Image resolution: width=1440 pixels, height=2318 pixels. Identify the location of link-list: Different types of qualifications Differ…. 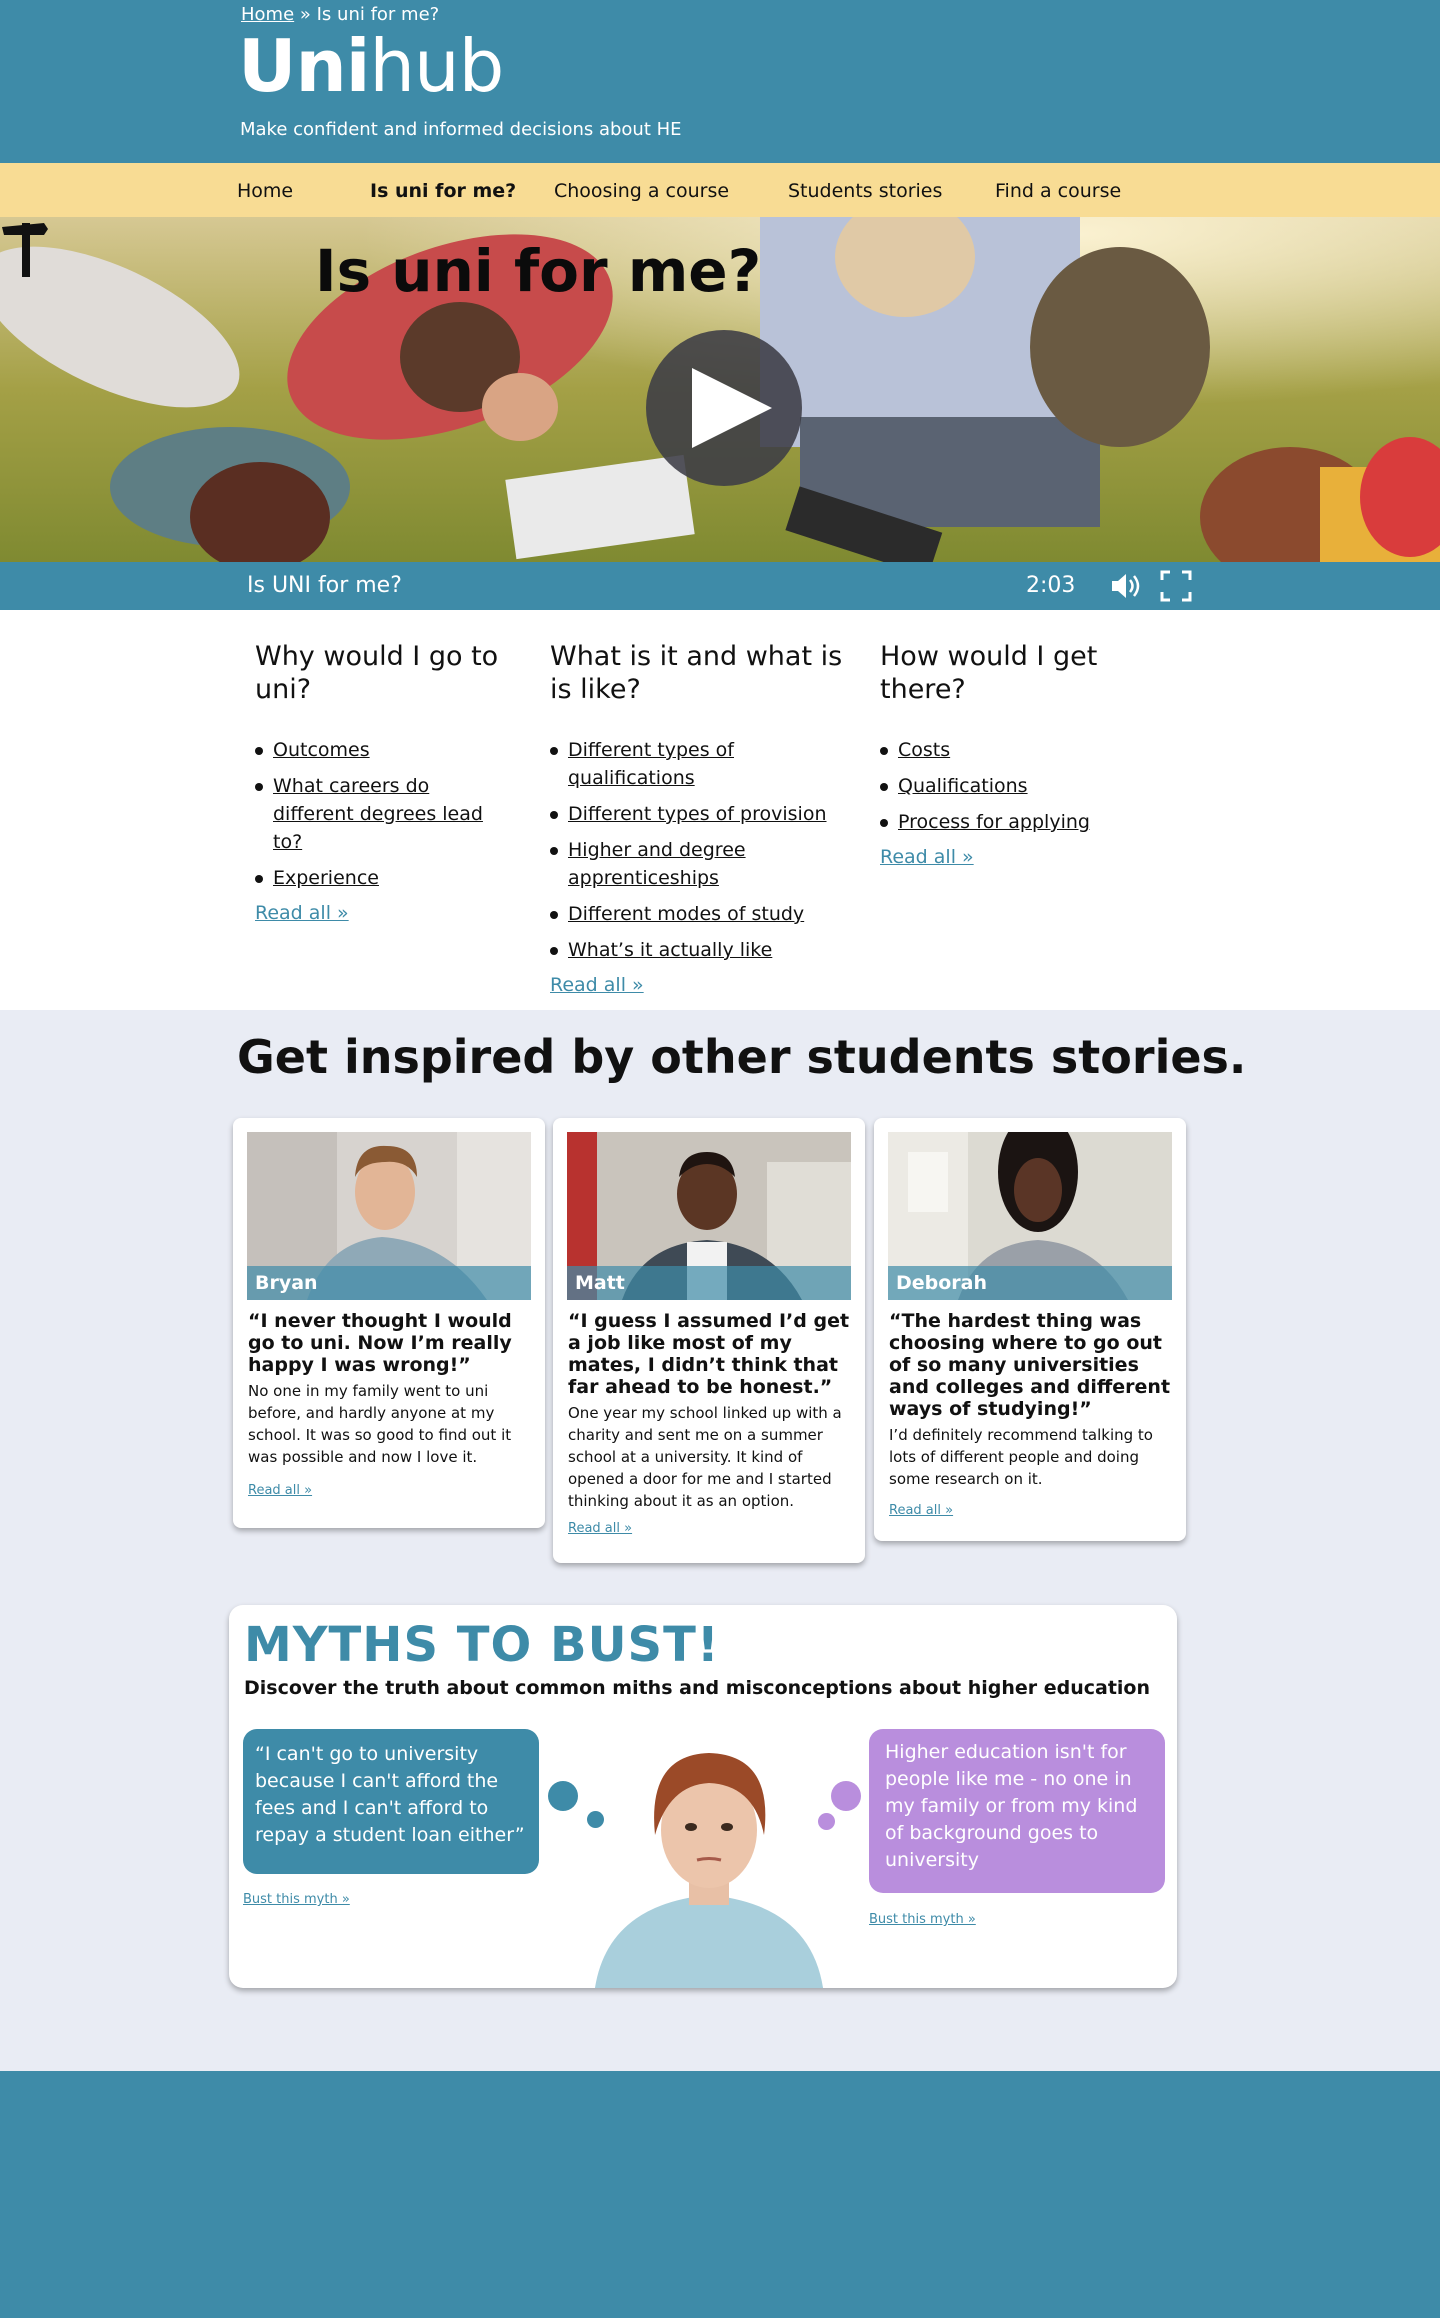
(705, 850).